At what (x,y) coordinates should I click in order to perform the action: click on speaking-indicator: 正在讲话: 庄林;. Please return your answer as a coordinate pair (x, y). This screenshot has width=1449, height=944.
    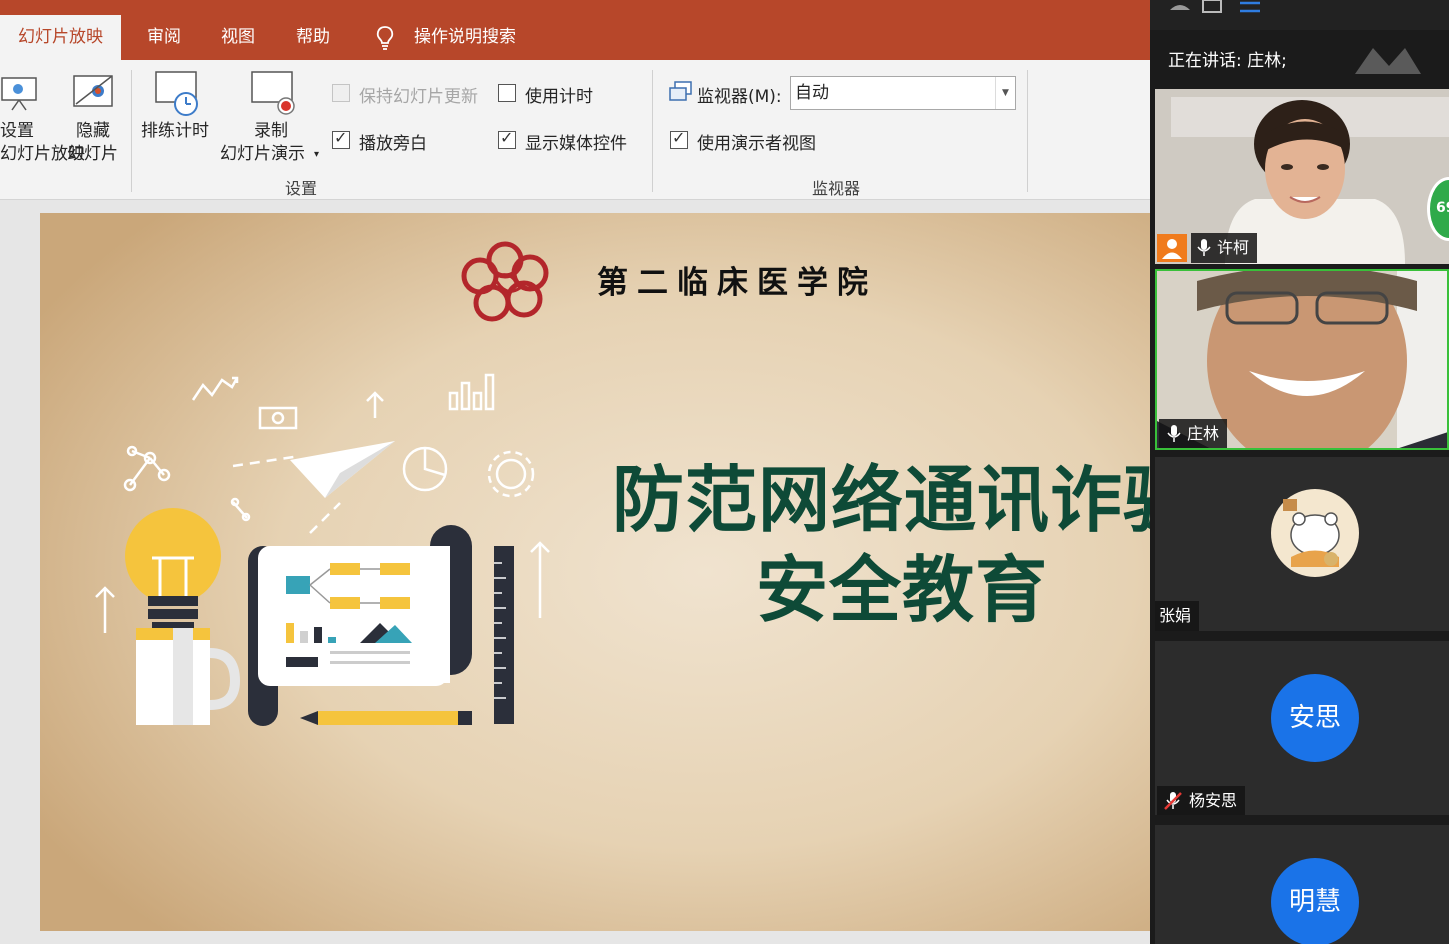
    Looking at the image, I should click on (1227, 61).